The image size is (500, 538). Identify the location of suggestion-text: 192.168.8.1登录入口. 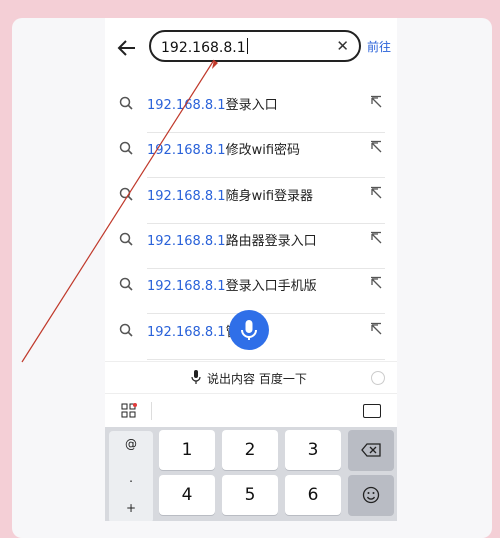
(212, 105).